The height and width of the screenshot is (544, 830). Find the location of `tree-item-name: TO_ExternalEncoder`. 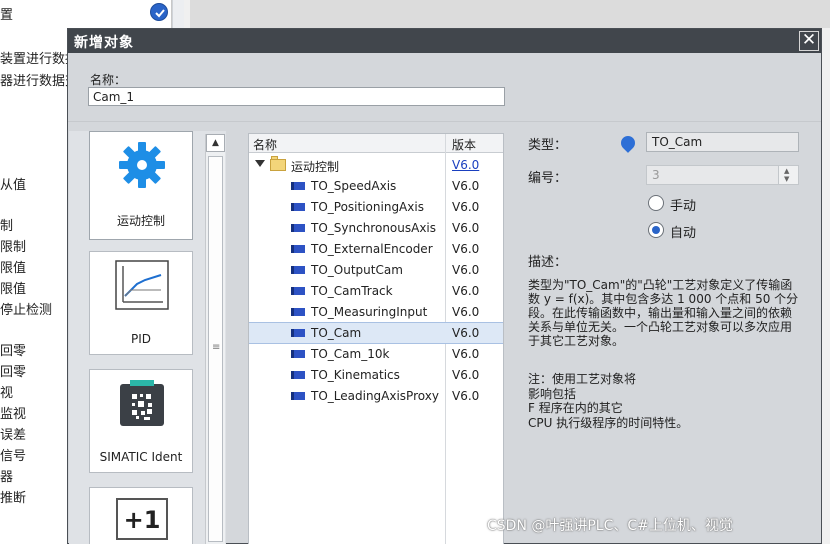

tree-item-name: TO_ExternalEncoder is located at coordinates (372, 249).